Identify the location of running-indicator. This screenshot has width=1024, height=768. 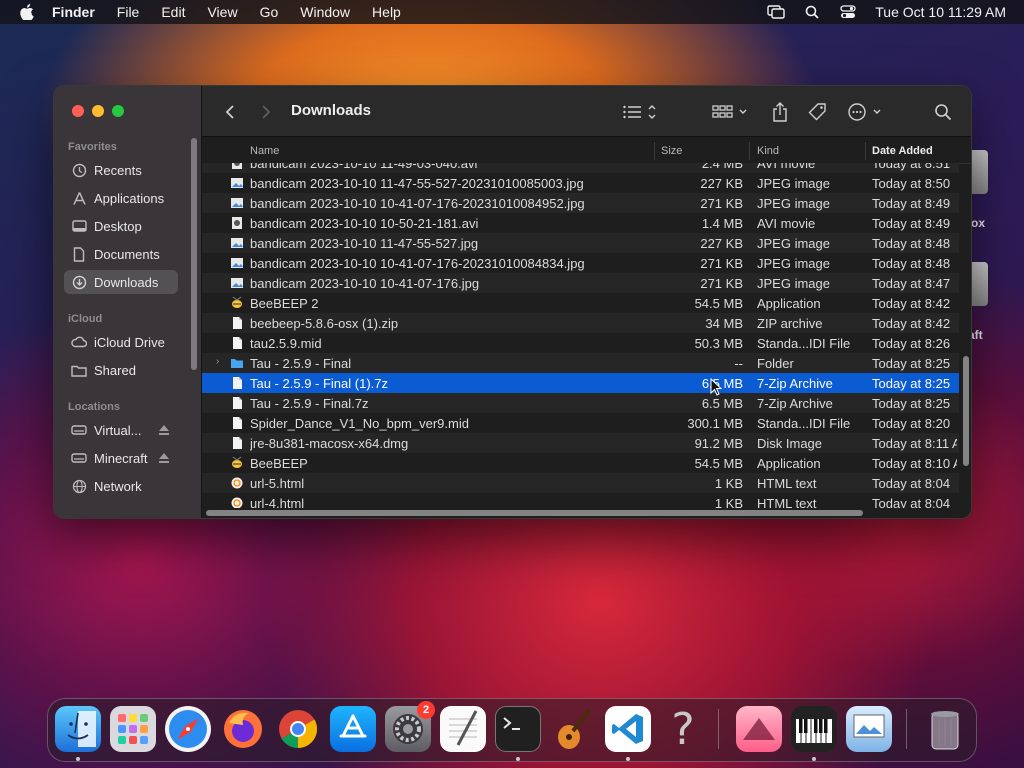
(518, 759).